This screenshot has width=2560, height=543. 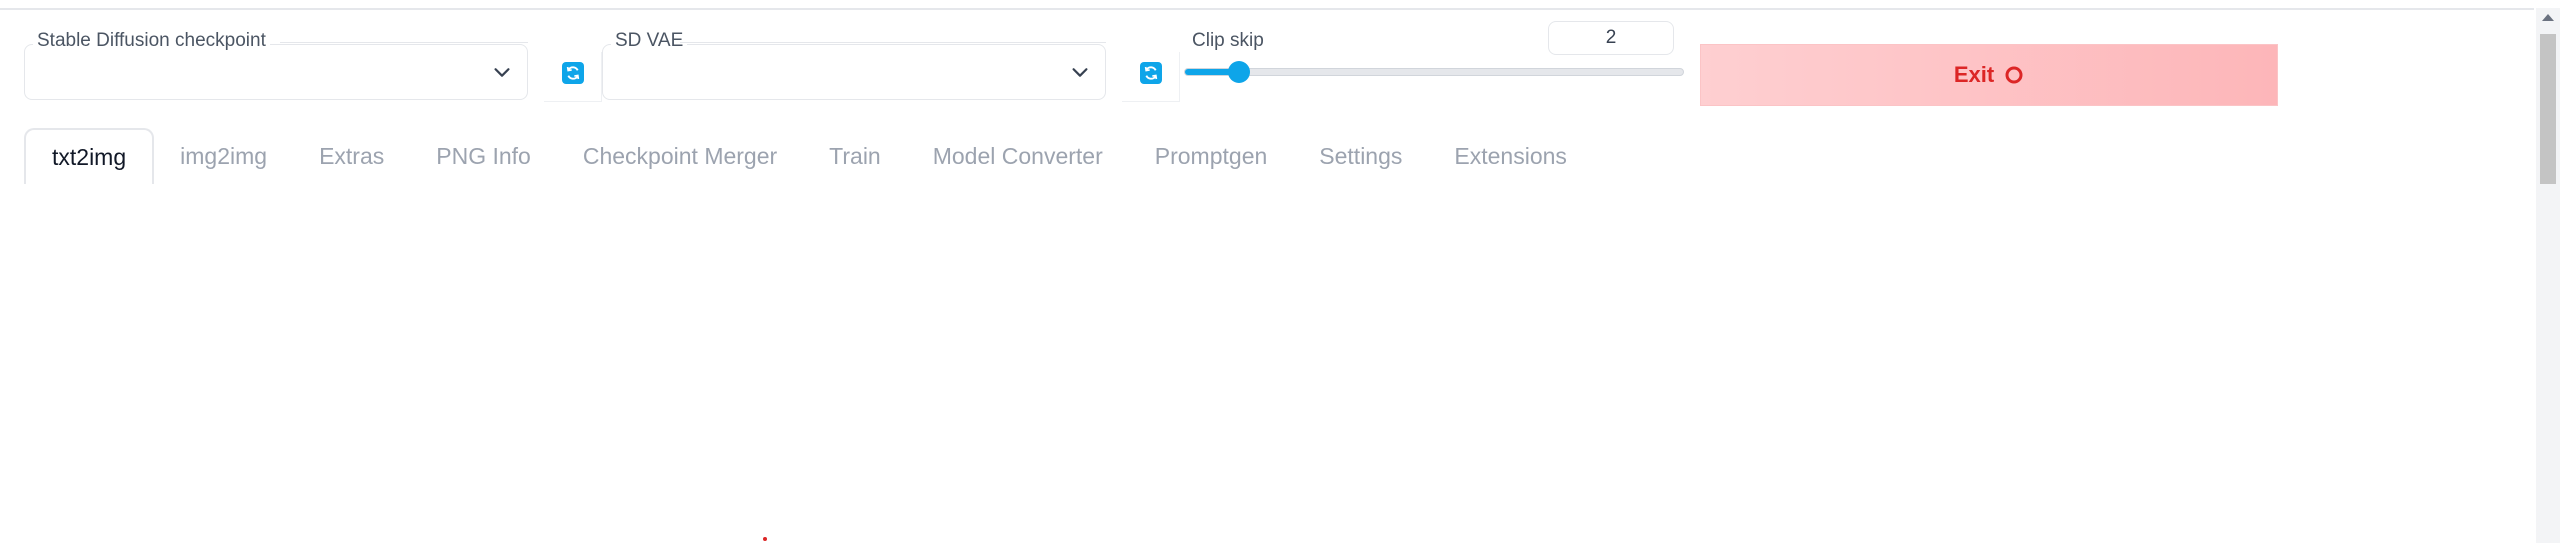 I want to click on tab-img2img: img2img, so click(x=223, y=156).